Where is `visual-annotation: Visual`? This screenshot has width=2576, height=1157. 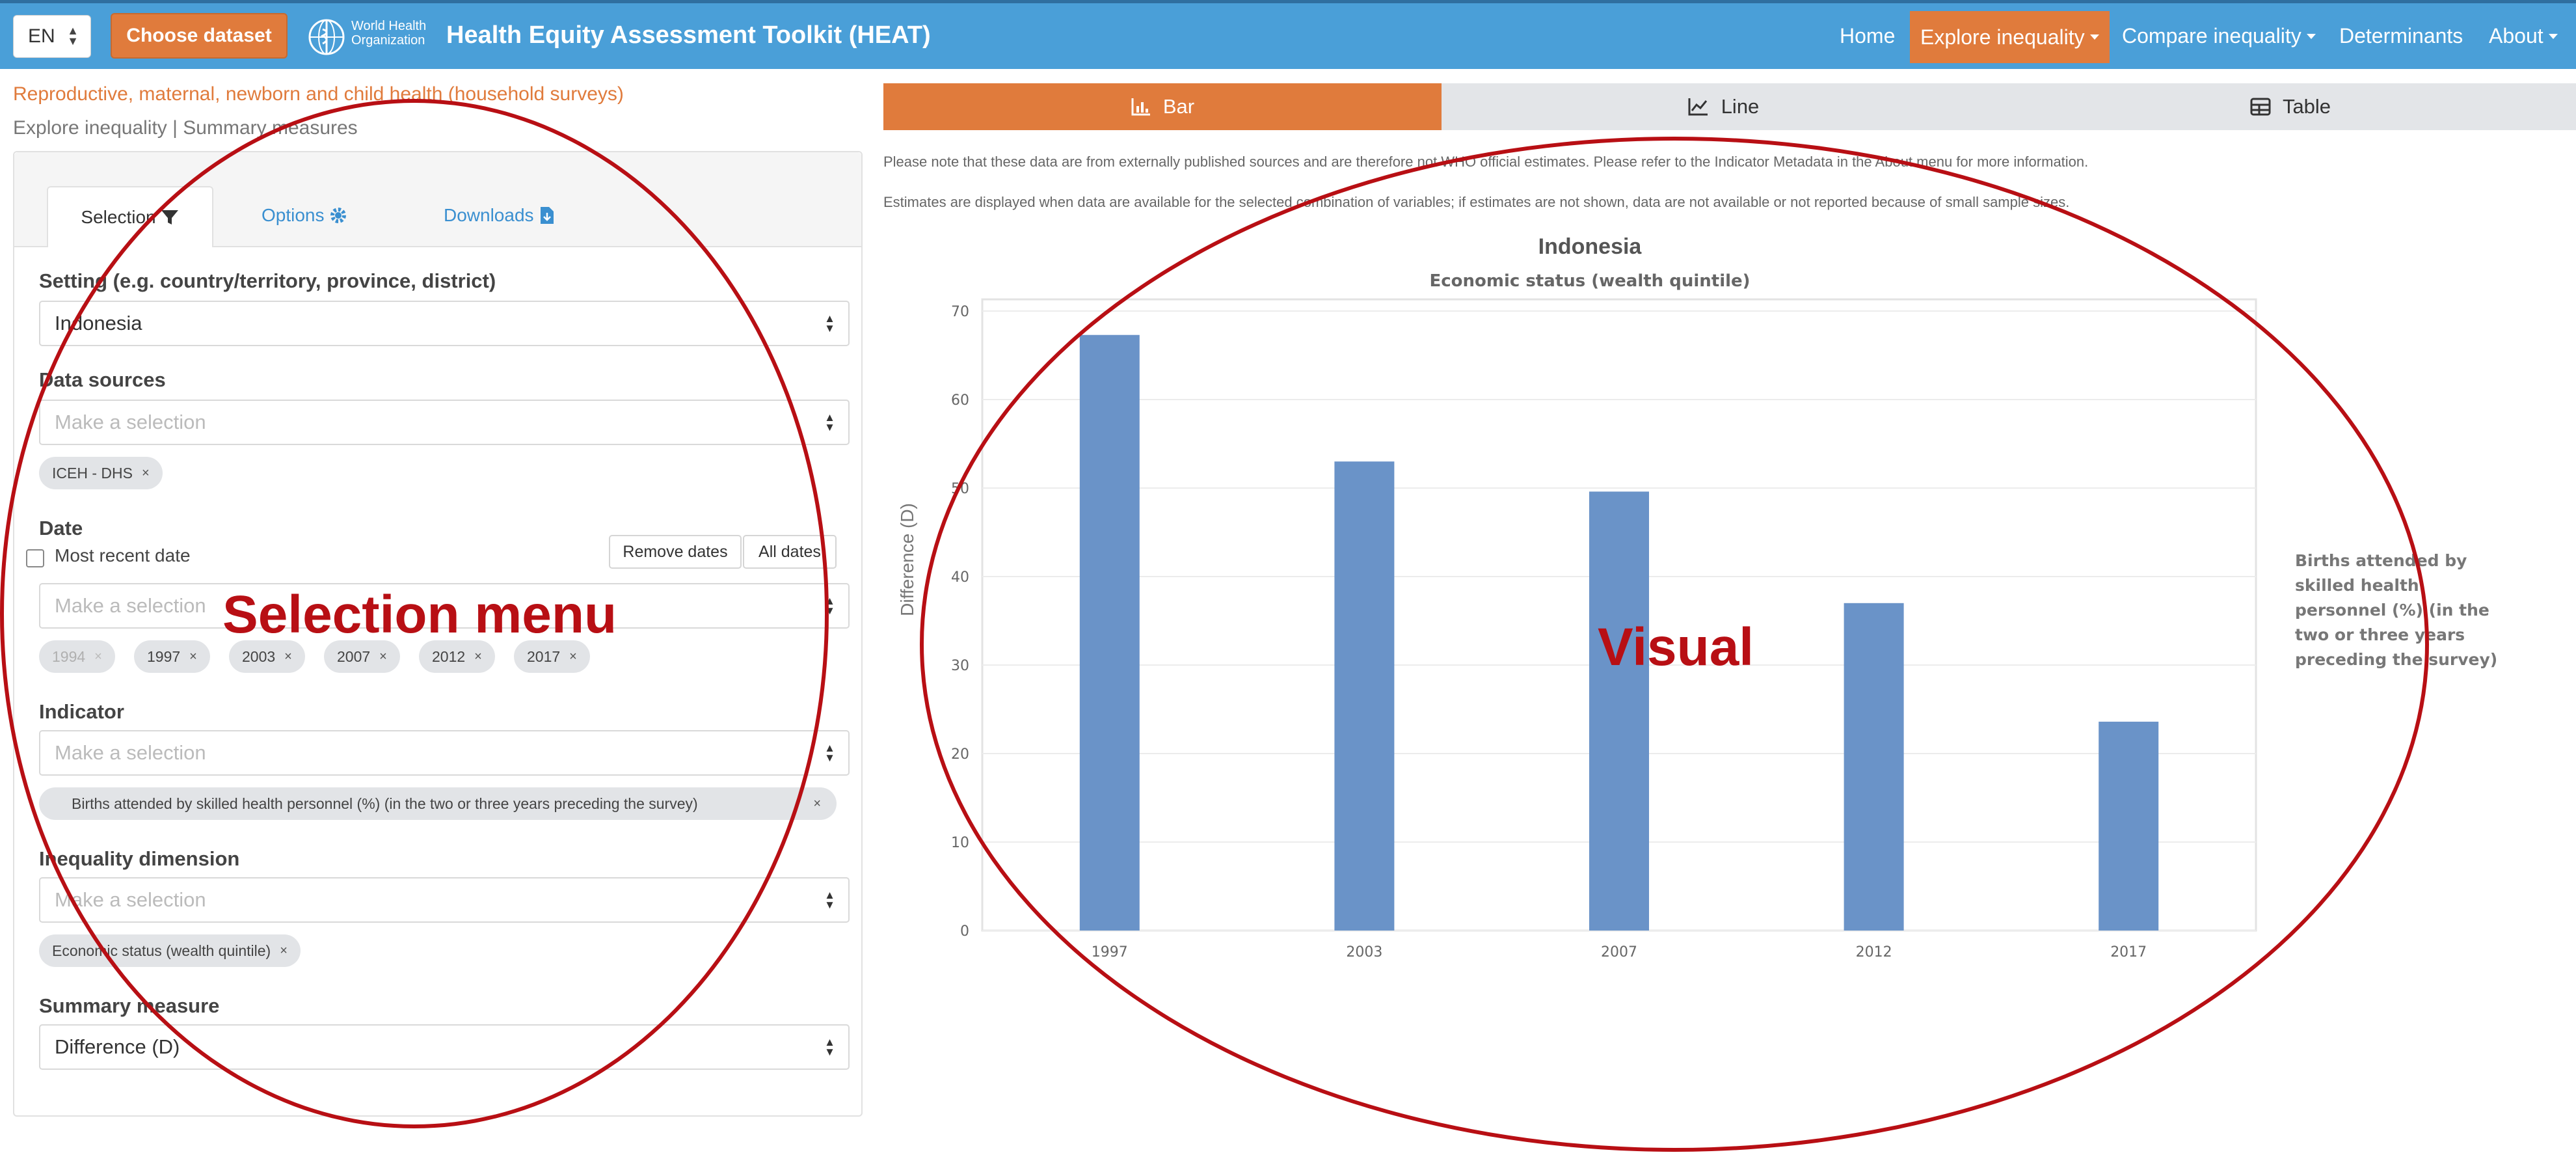
visual-annotation: Visual is located at coordinates (1676, 647).